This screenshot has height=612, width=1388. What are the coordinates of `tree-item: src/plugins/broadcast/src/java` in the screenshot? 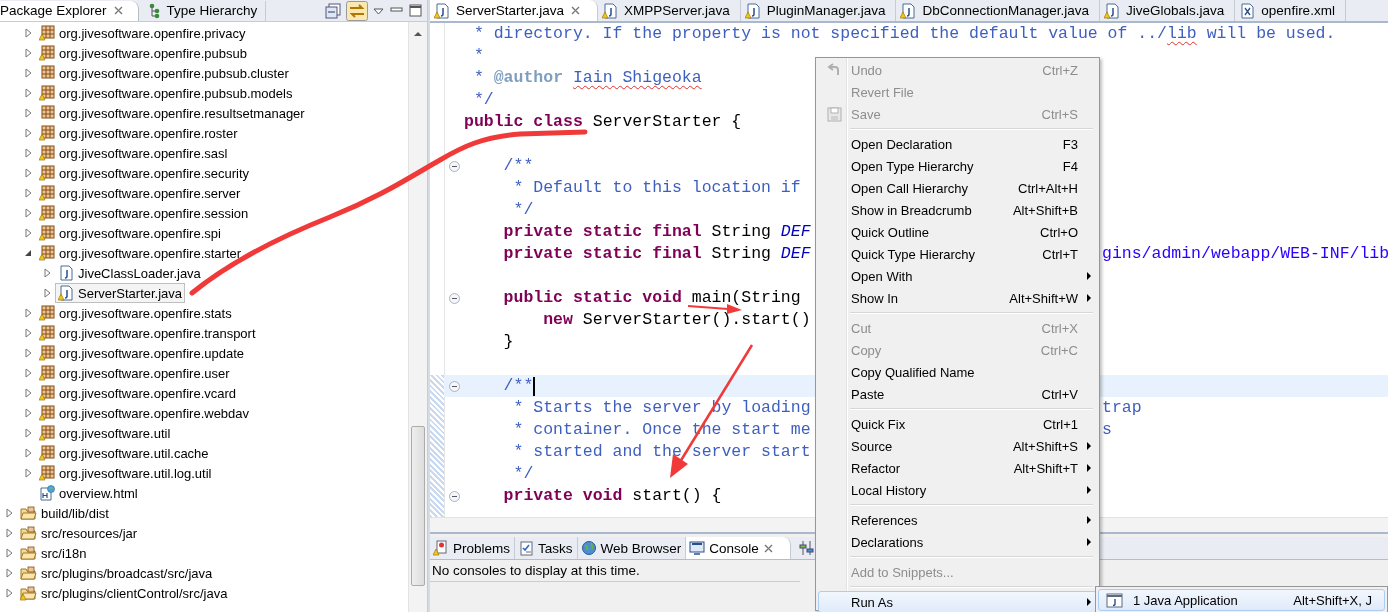 It's located at (116, 573).